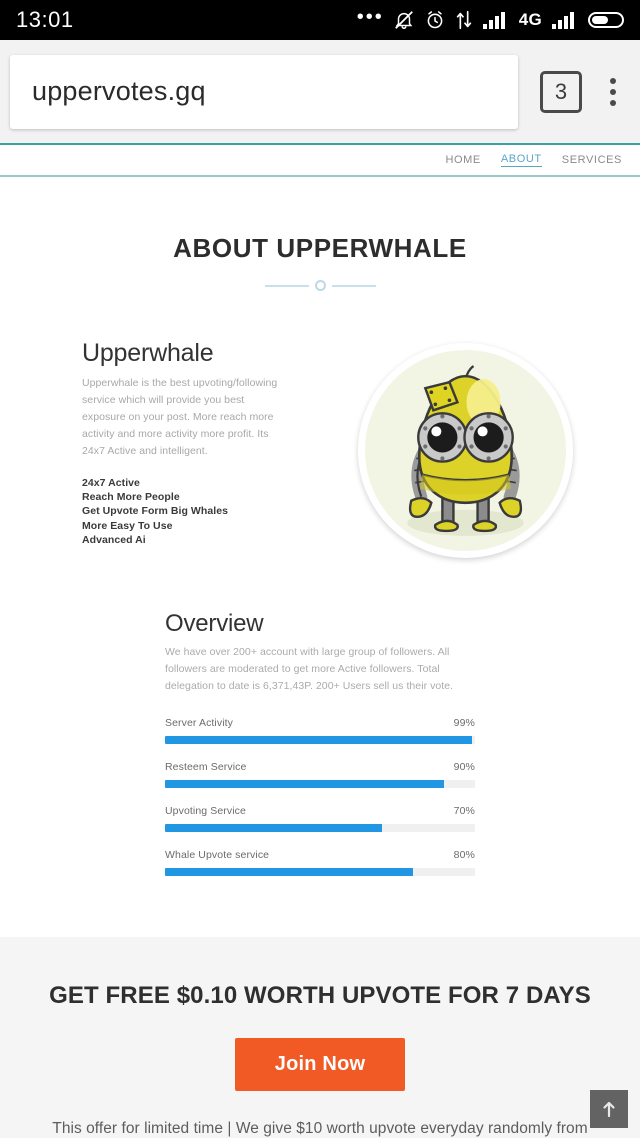 The width and height of the screenshot is (640, 1138). What do you see at coordinates (606, 20) in the screenshot?
I see `battery-icon` at bounding box center [606, 20].